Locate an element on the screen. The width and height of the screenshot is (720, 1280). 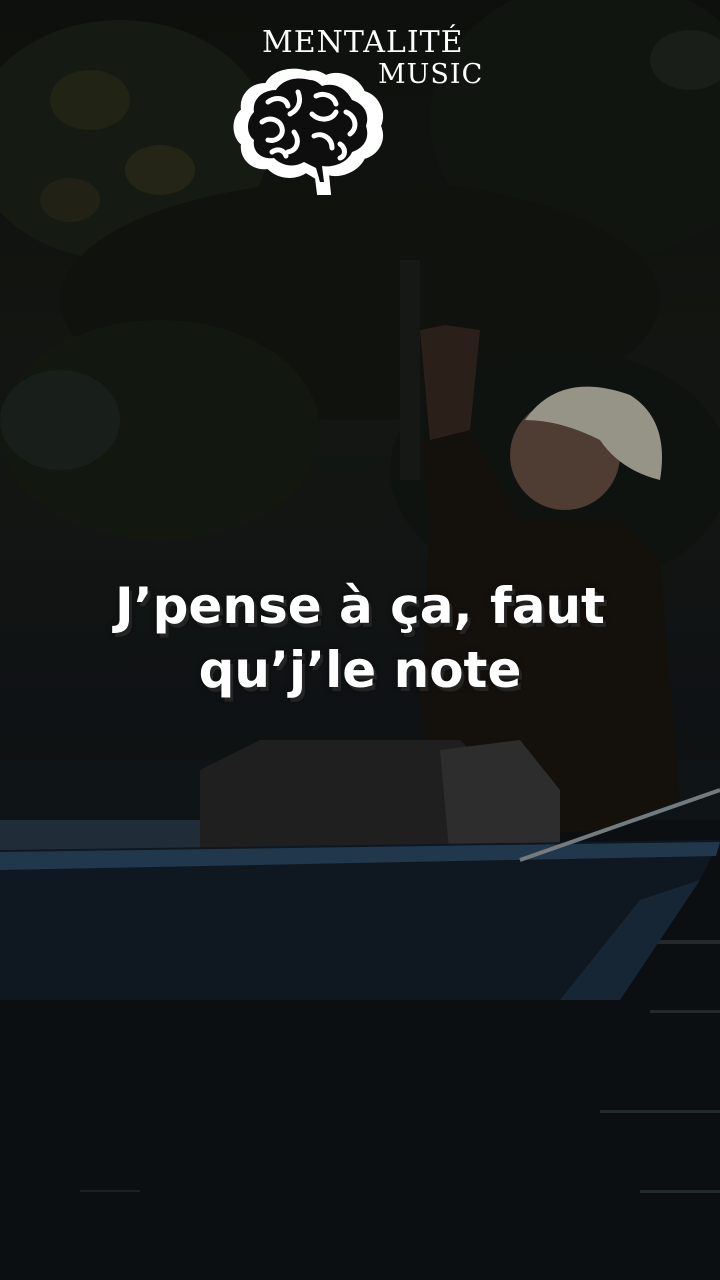
brand-name-line1: MENTALITÉ is located at coordinates (363, 42).